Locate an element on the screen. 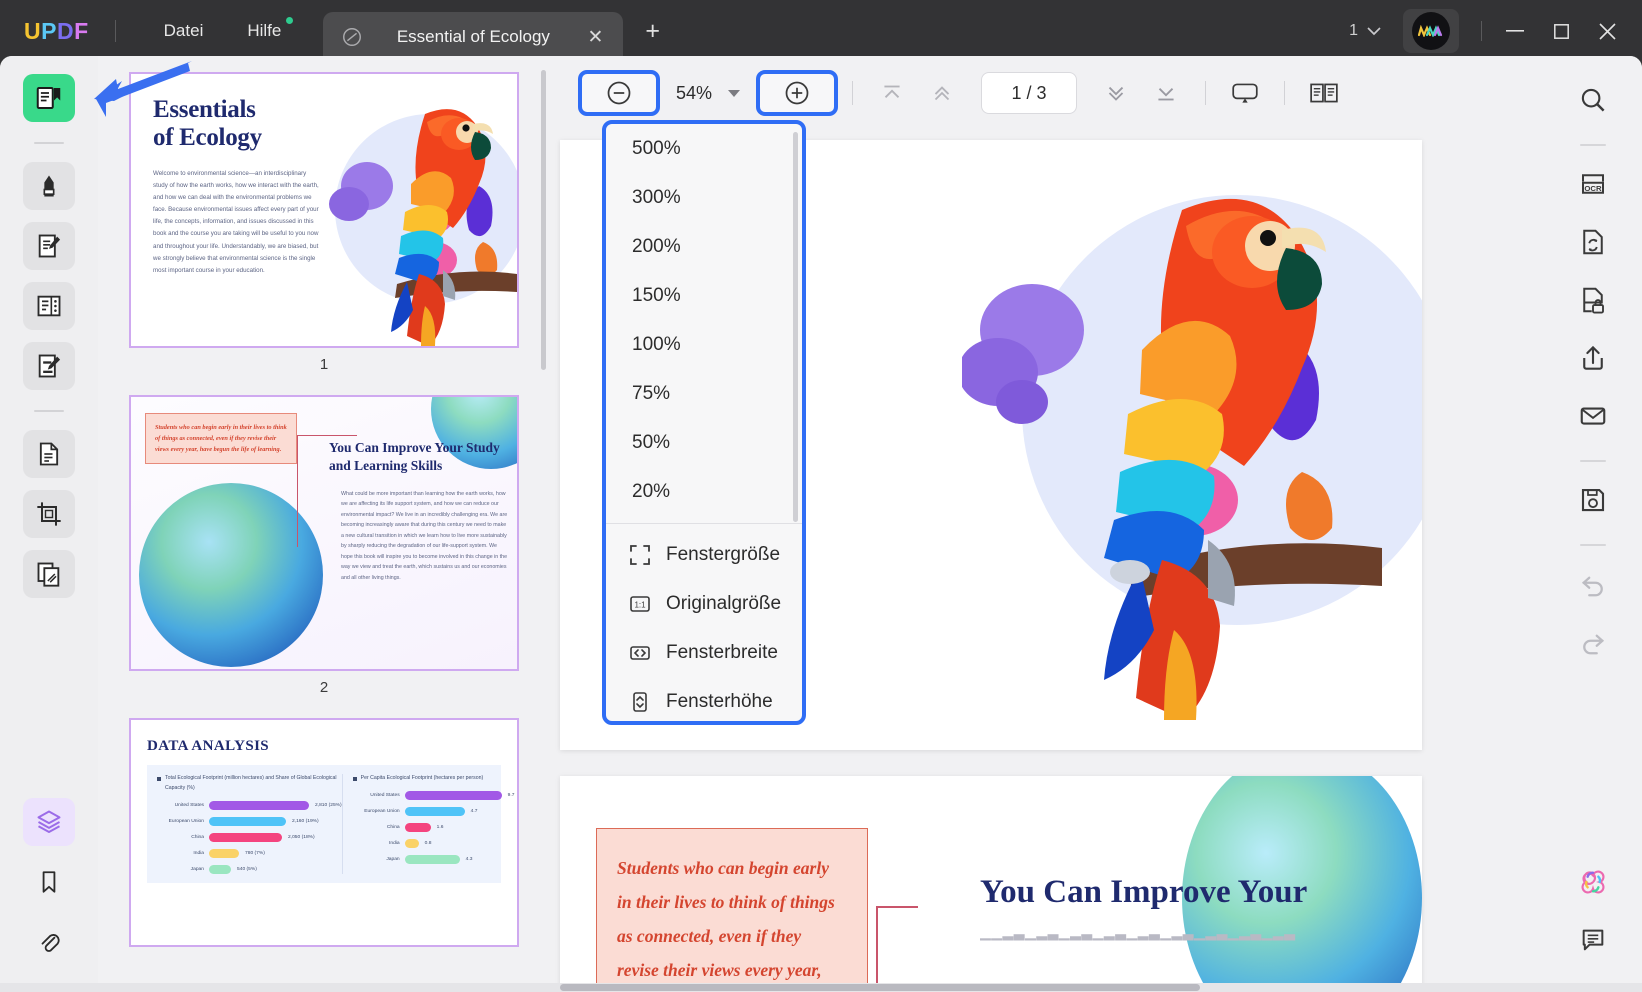  zoom-fit-width: Fensterbreite is located at coordinates (704, 652).